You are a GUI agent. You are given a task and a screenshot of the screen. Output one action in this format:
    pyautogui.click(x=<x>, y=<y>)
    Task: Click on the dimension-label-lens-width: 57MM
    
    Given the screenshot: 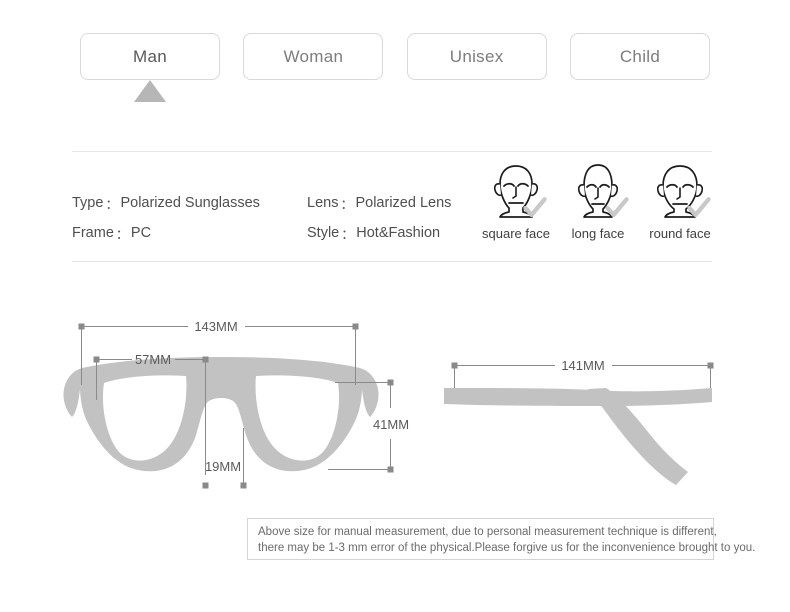 What is the action you would take?
    pyautogui.click(x=153, y=359)
    